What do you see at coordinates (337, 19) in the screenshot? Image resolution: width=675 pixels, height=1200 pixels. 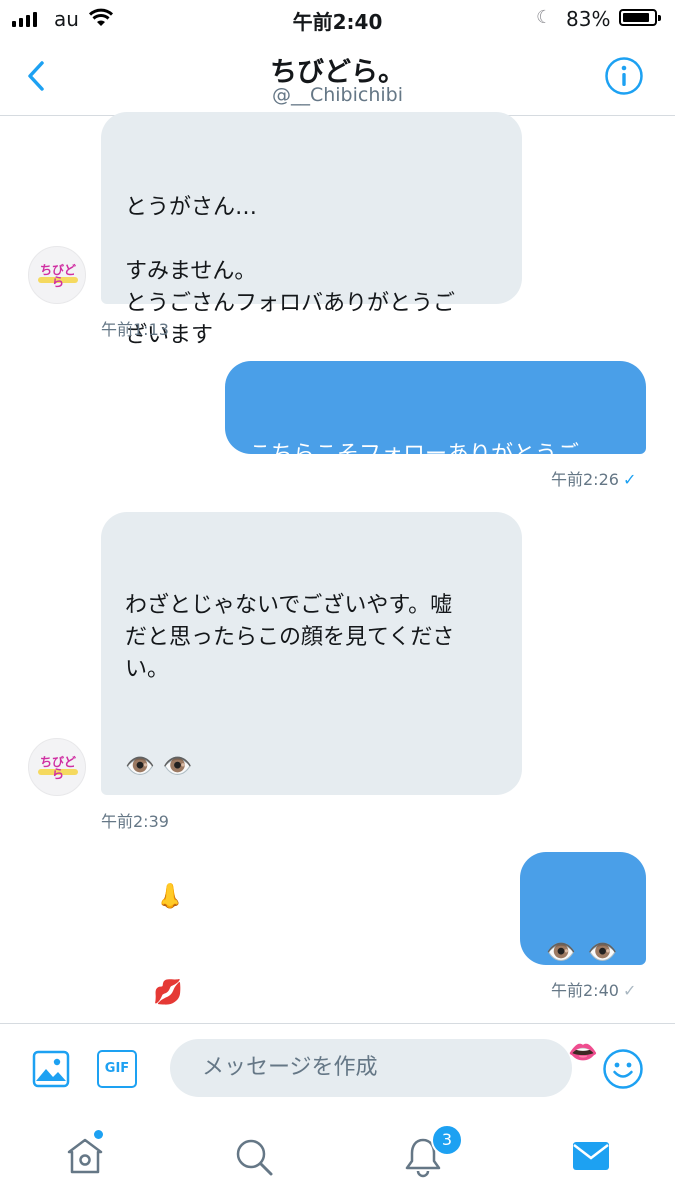 I see `status-bar: au 午前2:40 ☾ 83%` at bounding box center [337, 19].